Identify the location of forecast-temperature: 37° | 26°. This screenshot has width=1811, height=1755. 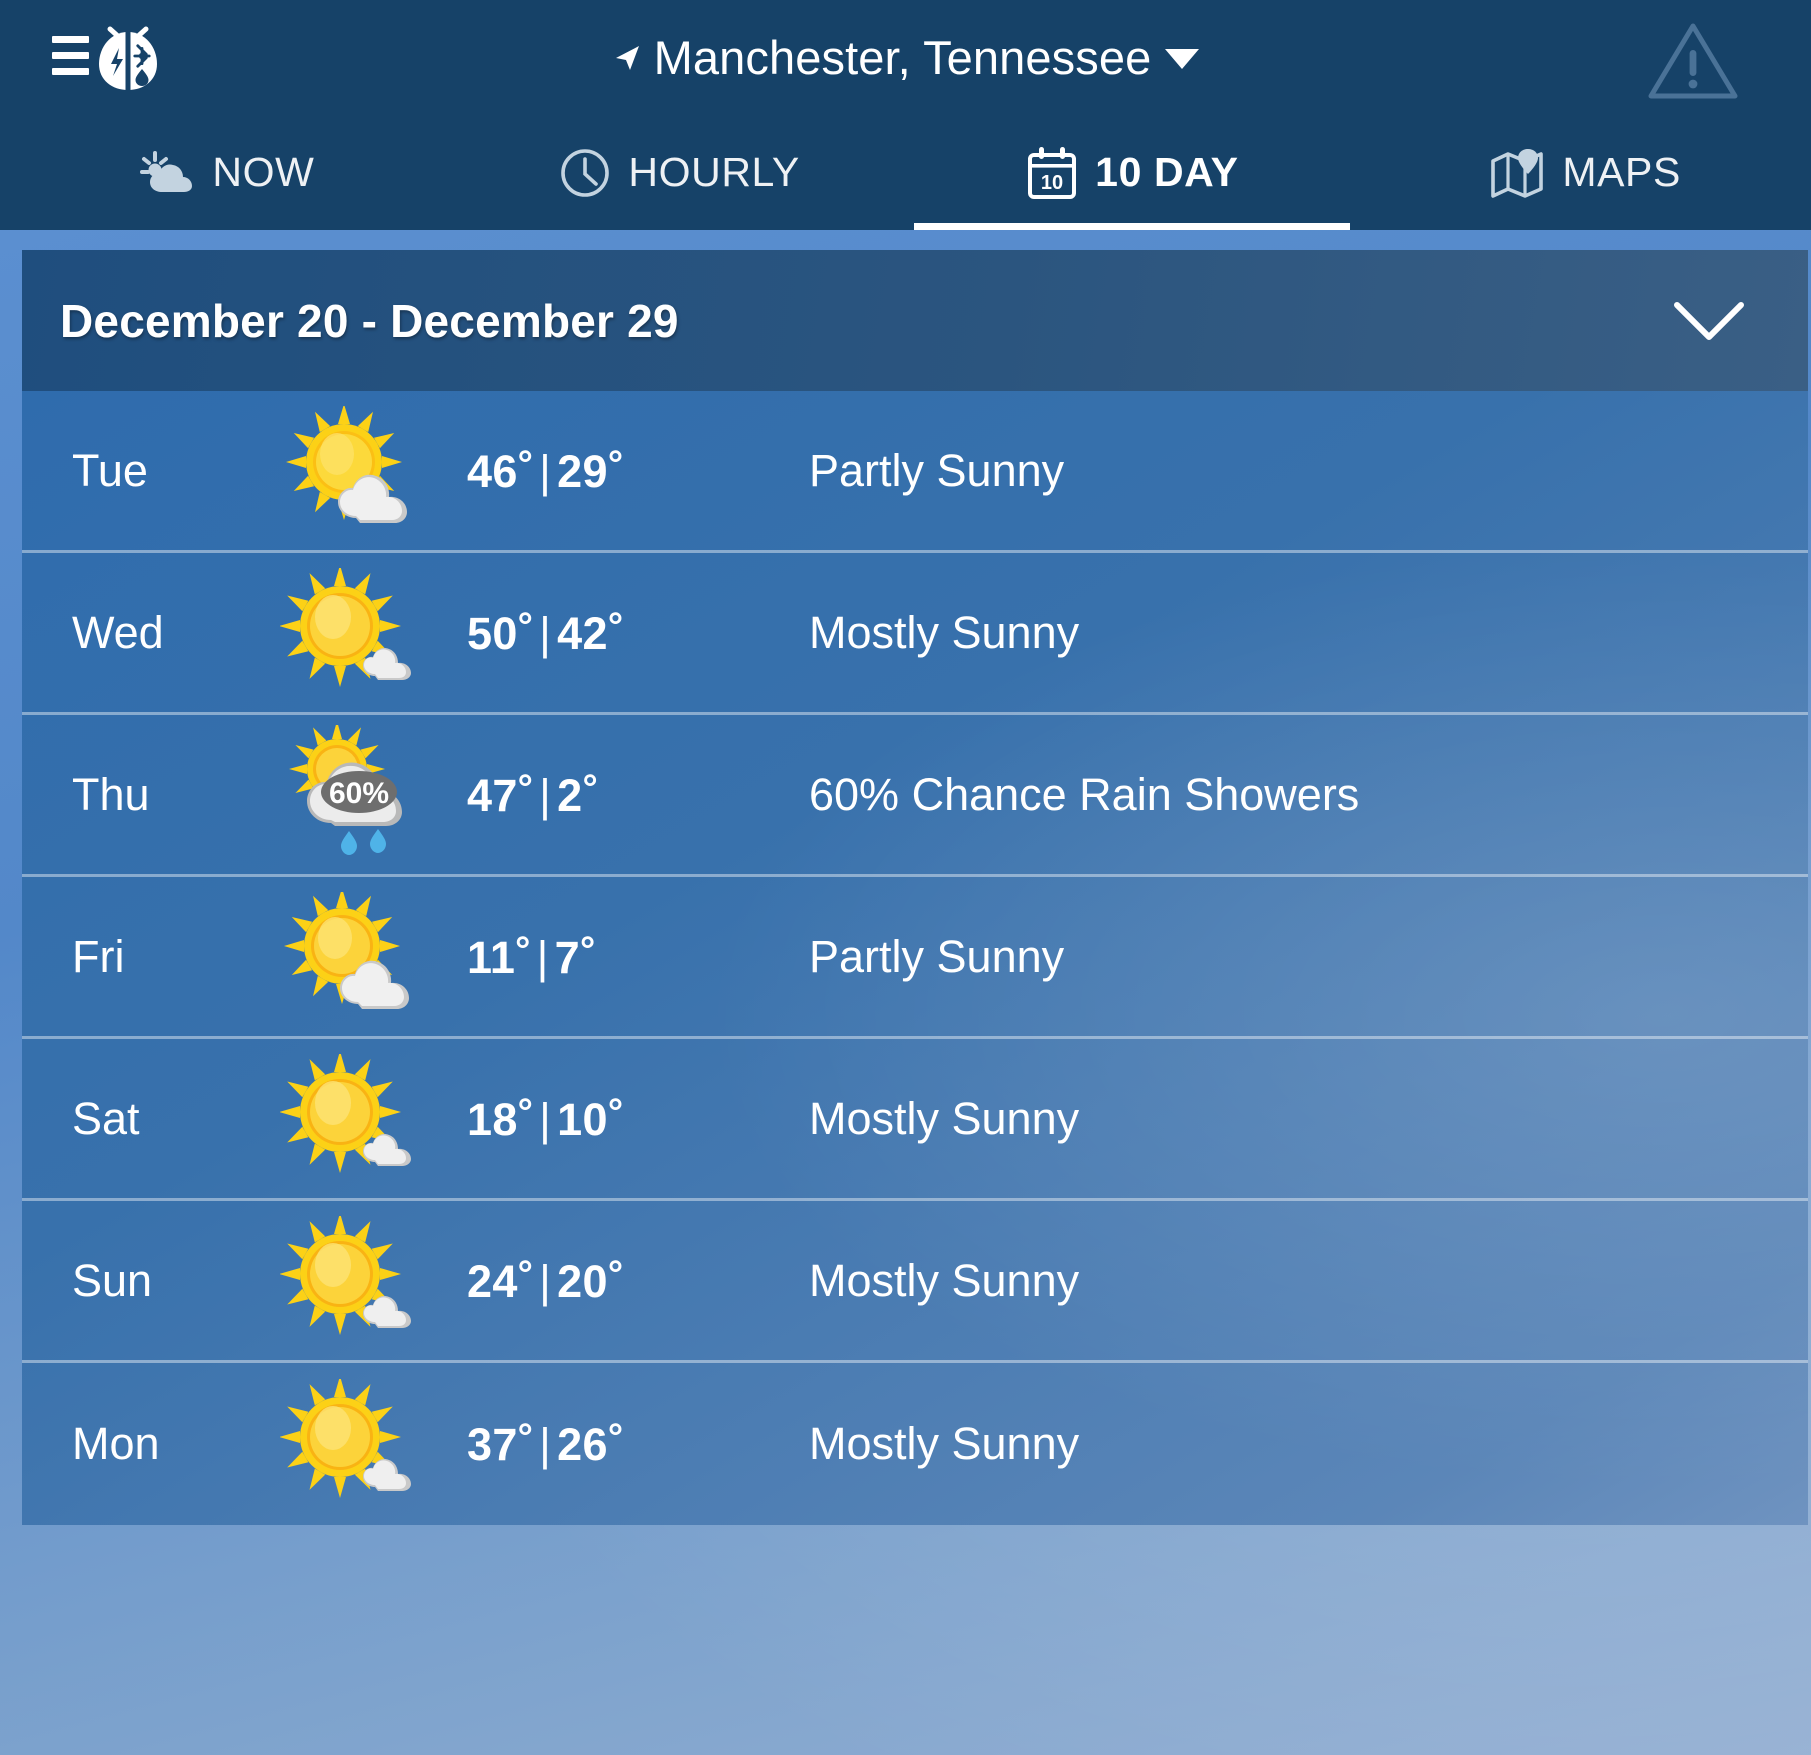
(617, 1444).